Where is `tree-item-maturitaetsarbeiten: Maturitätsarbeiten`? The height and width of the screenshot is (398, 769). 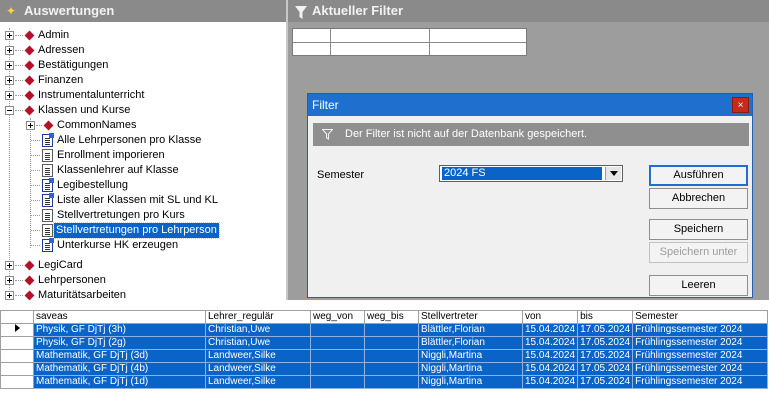 tree-item-maturitaetsarbeiten: Maturitätsarbeiten is located at coordinates (143, 294).